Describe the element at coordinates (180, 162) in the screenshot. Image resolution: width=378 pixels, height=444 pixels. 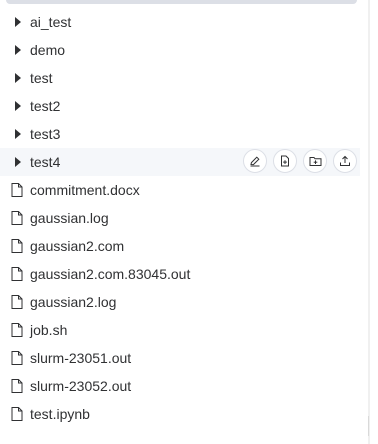
I see `folder-row-hovered: test4` at that location.